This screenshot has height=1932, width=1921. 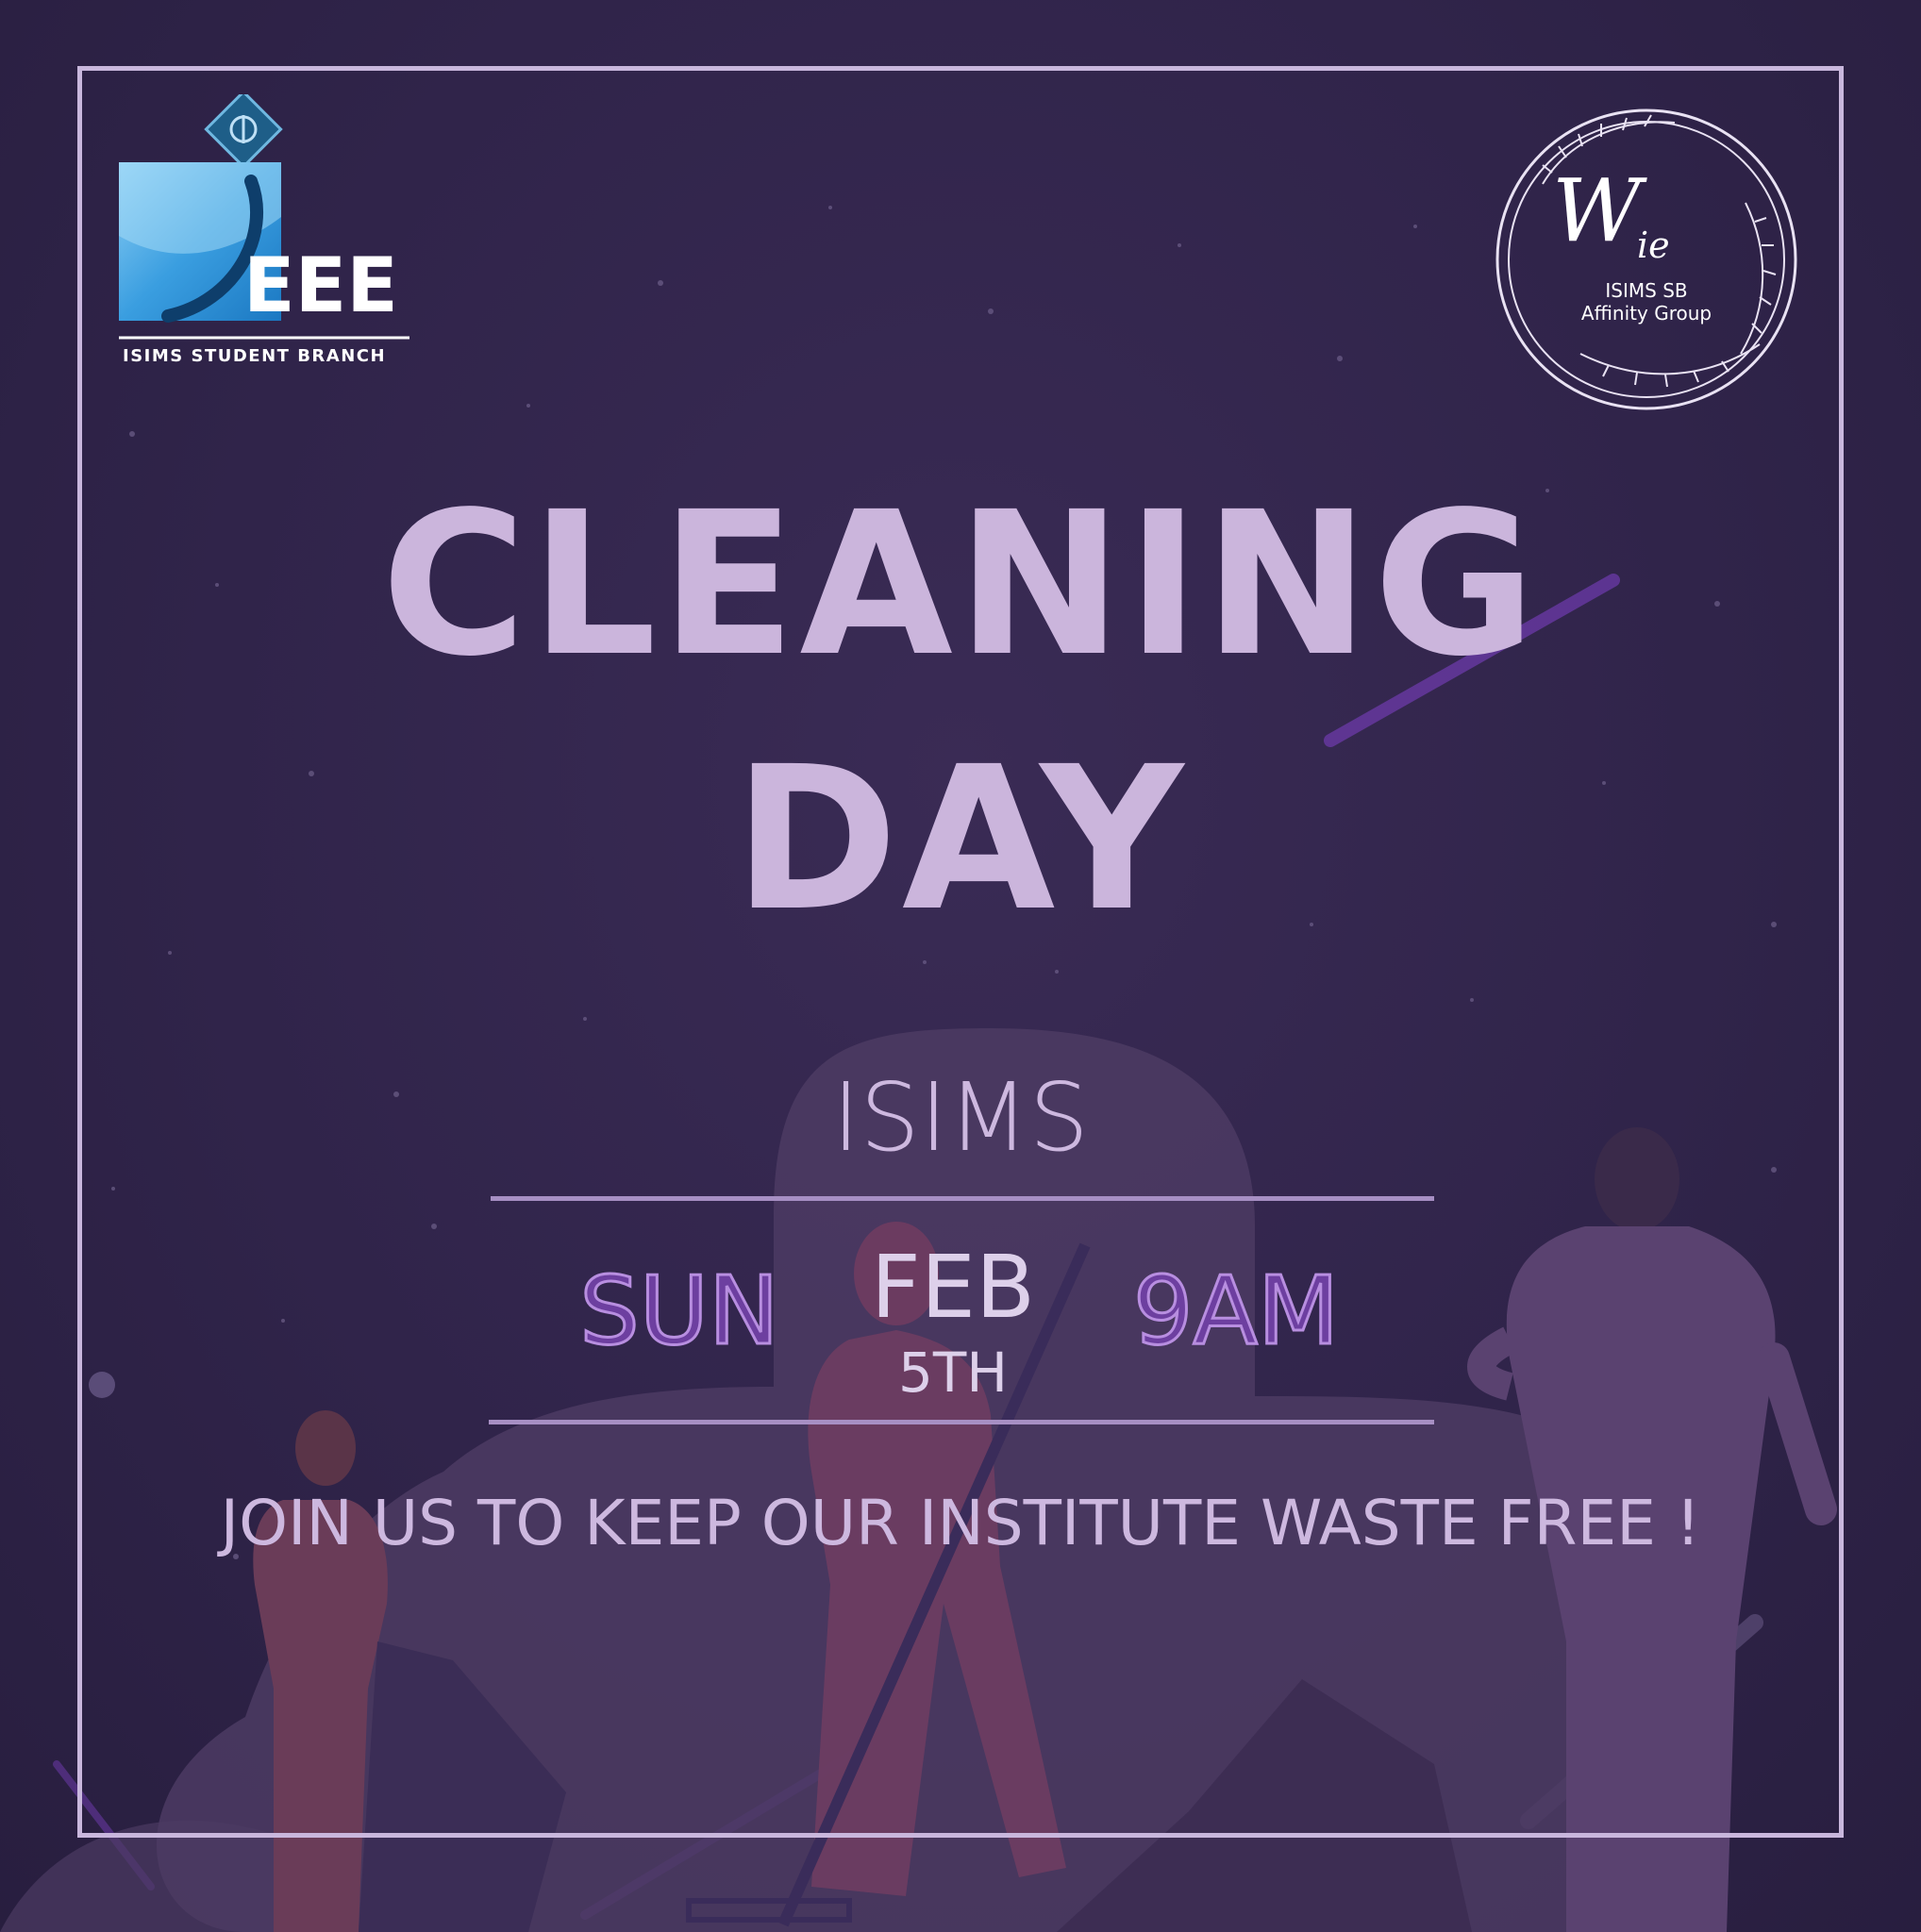 I want to click on ieee-logo-icon: EEE ISIMS STUDENT BRANCH, so click(x=264, y=230).